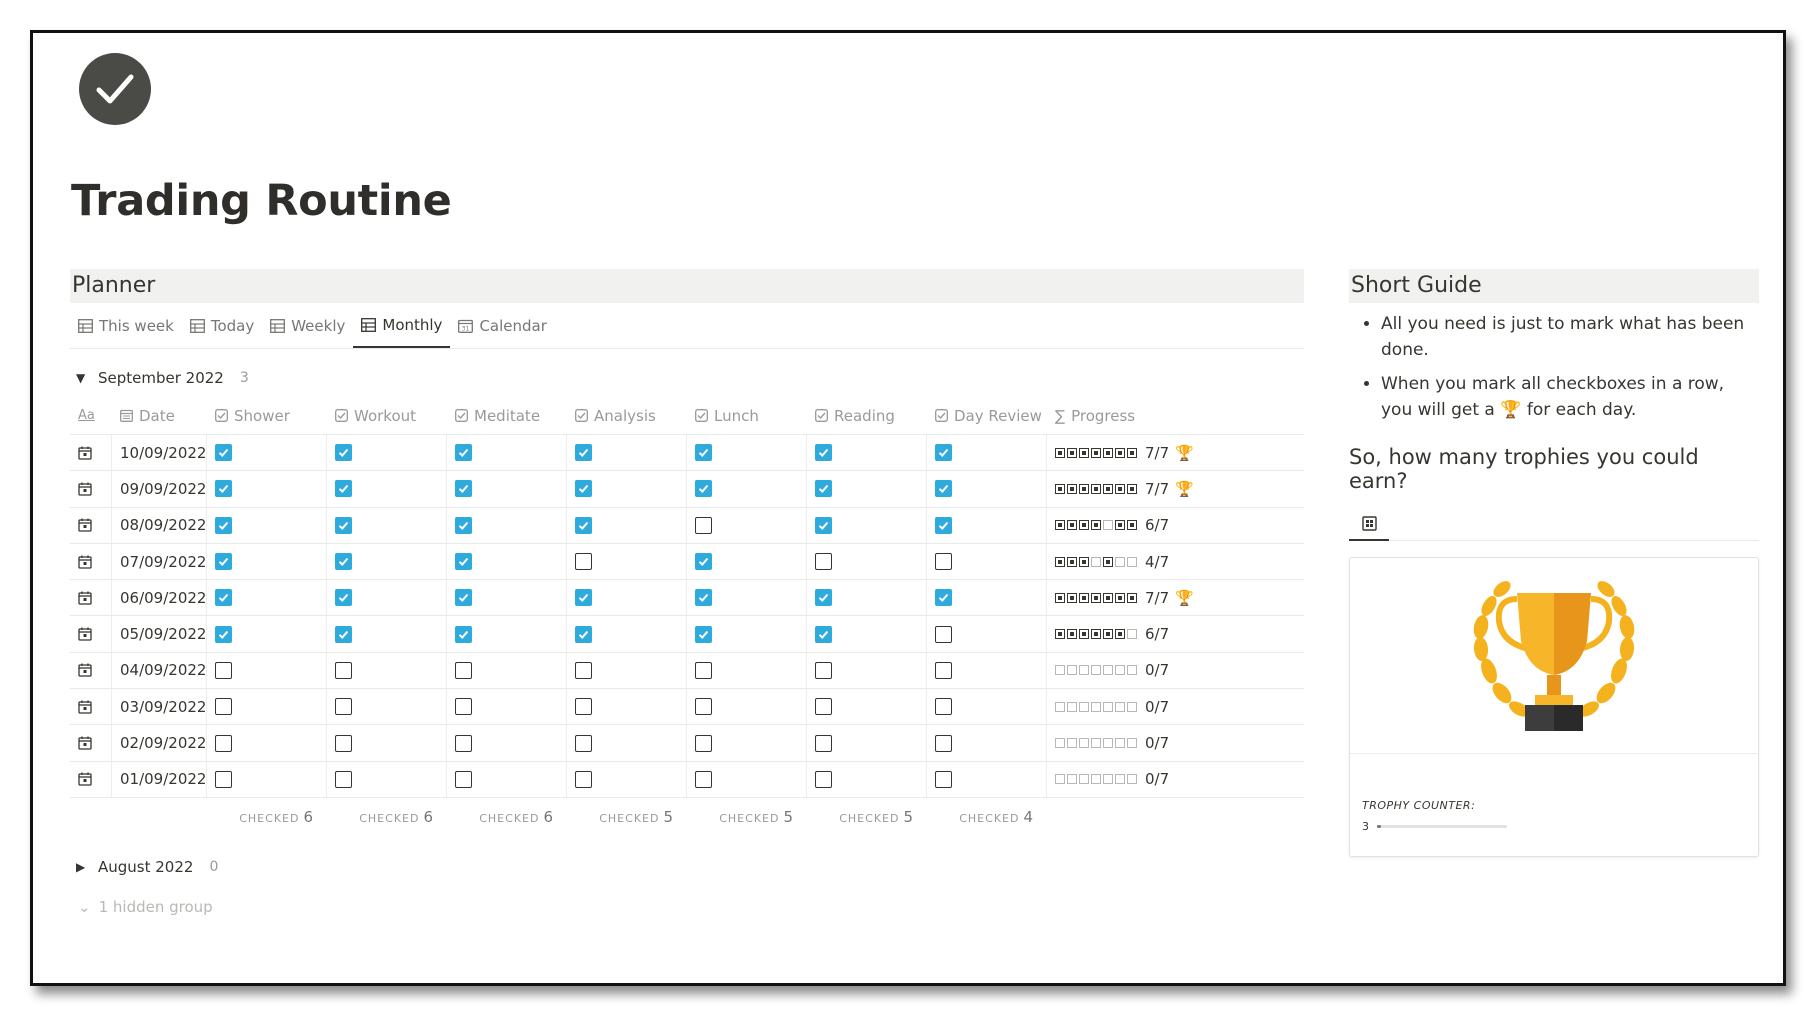  I want to click on date-cell: 06/09/2022, so click(159, 598).